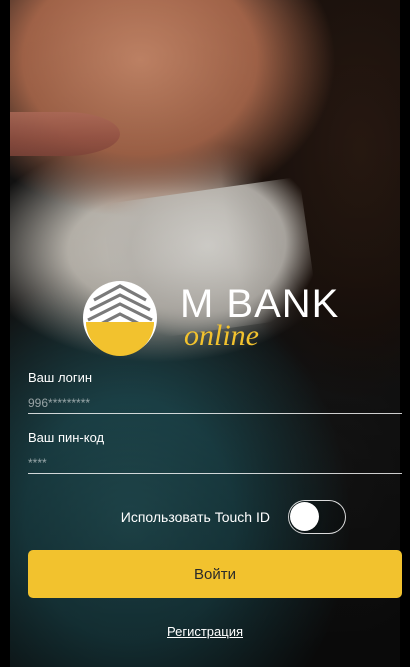  What do you see at coordinates (120, 318) in the screenshot?
I see `mbank-logo-icon` at bounding box center [120, 318].